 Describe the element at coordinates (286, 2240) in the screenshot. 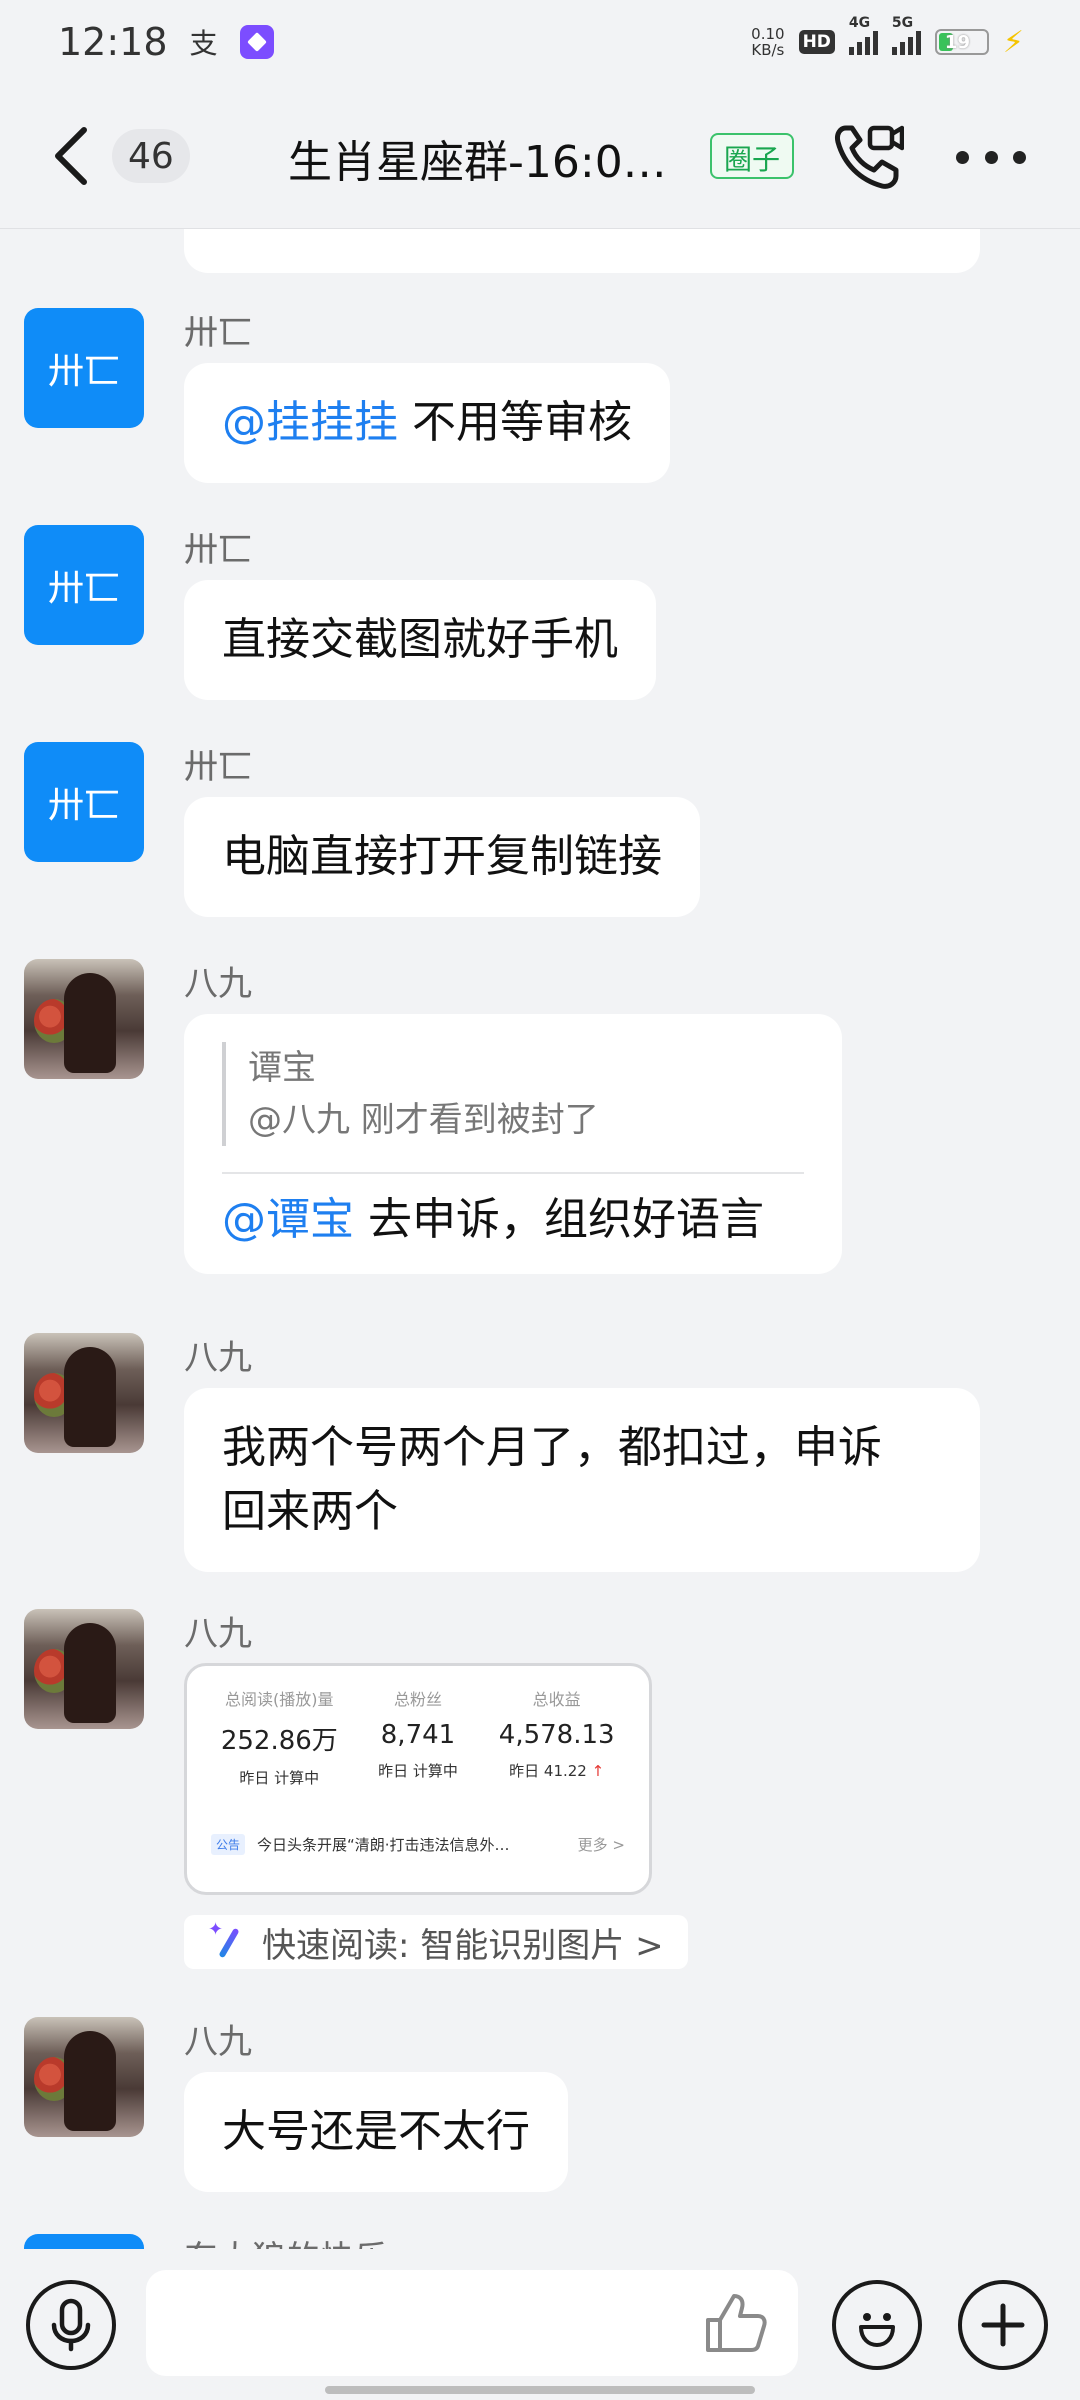

I see `sender-name: 东大狼的快乐` at that location.